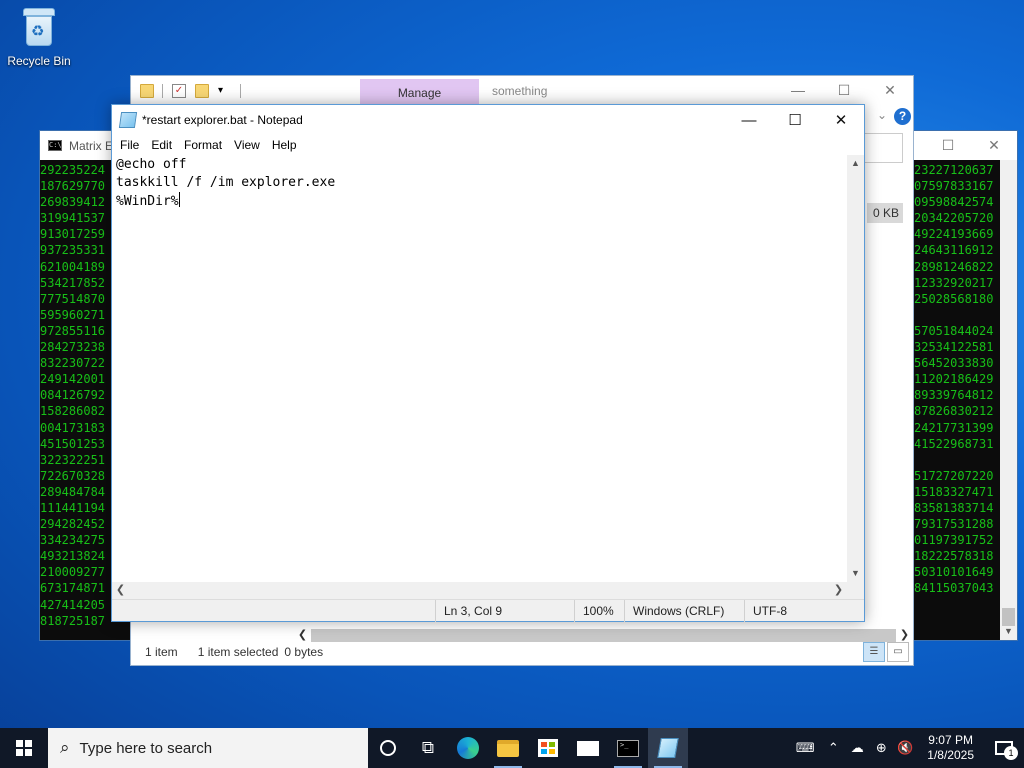  What do you see at coordinates (73, 588) in the screenshot?
I see `console-line: 673174871` at bounding box center [73, 588].